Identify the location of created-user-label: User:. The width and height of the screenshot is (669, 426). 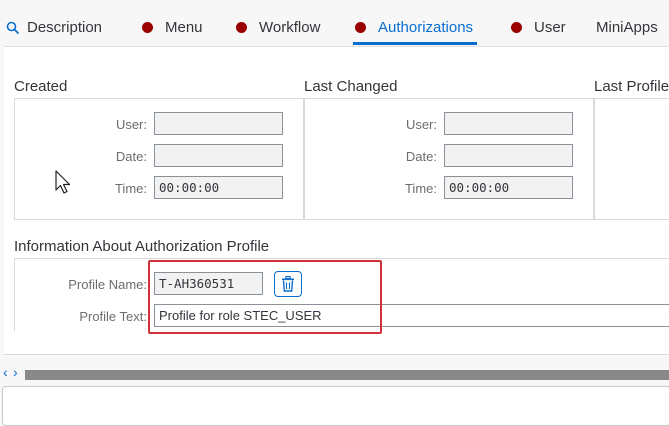
(131, 124).